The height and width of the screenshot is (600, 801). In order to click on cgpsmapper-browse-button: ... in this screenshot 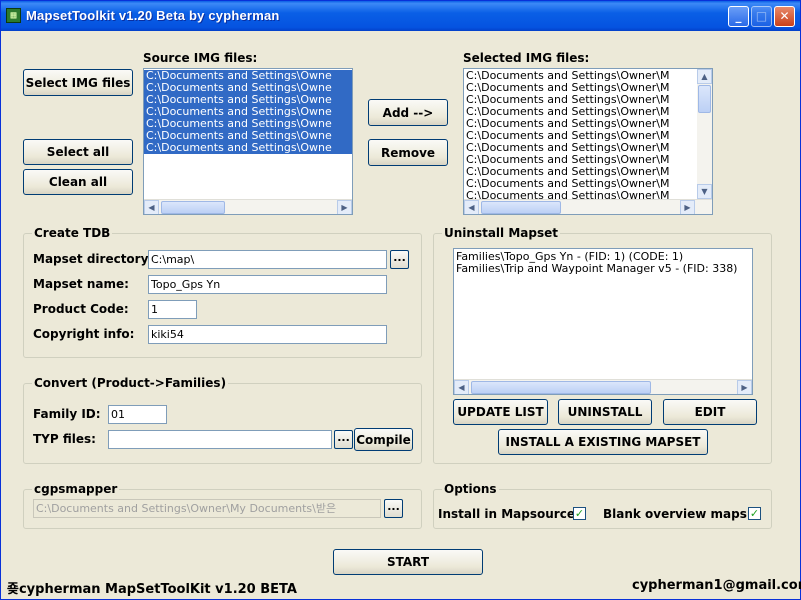, I will do `click(393, 508)`.